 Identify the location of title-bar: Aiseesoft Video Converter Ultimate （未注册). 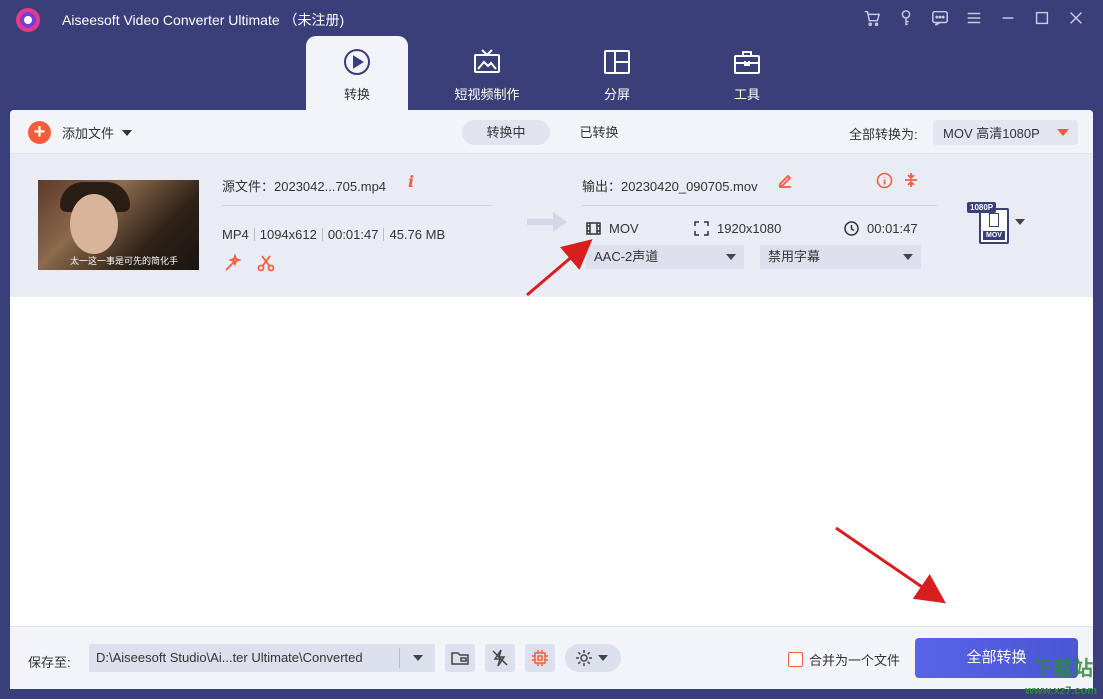
(551, 19).